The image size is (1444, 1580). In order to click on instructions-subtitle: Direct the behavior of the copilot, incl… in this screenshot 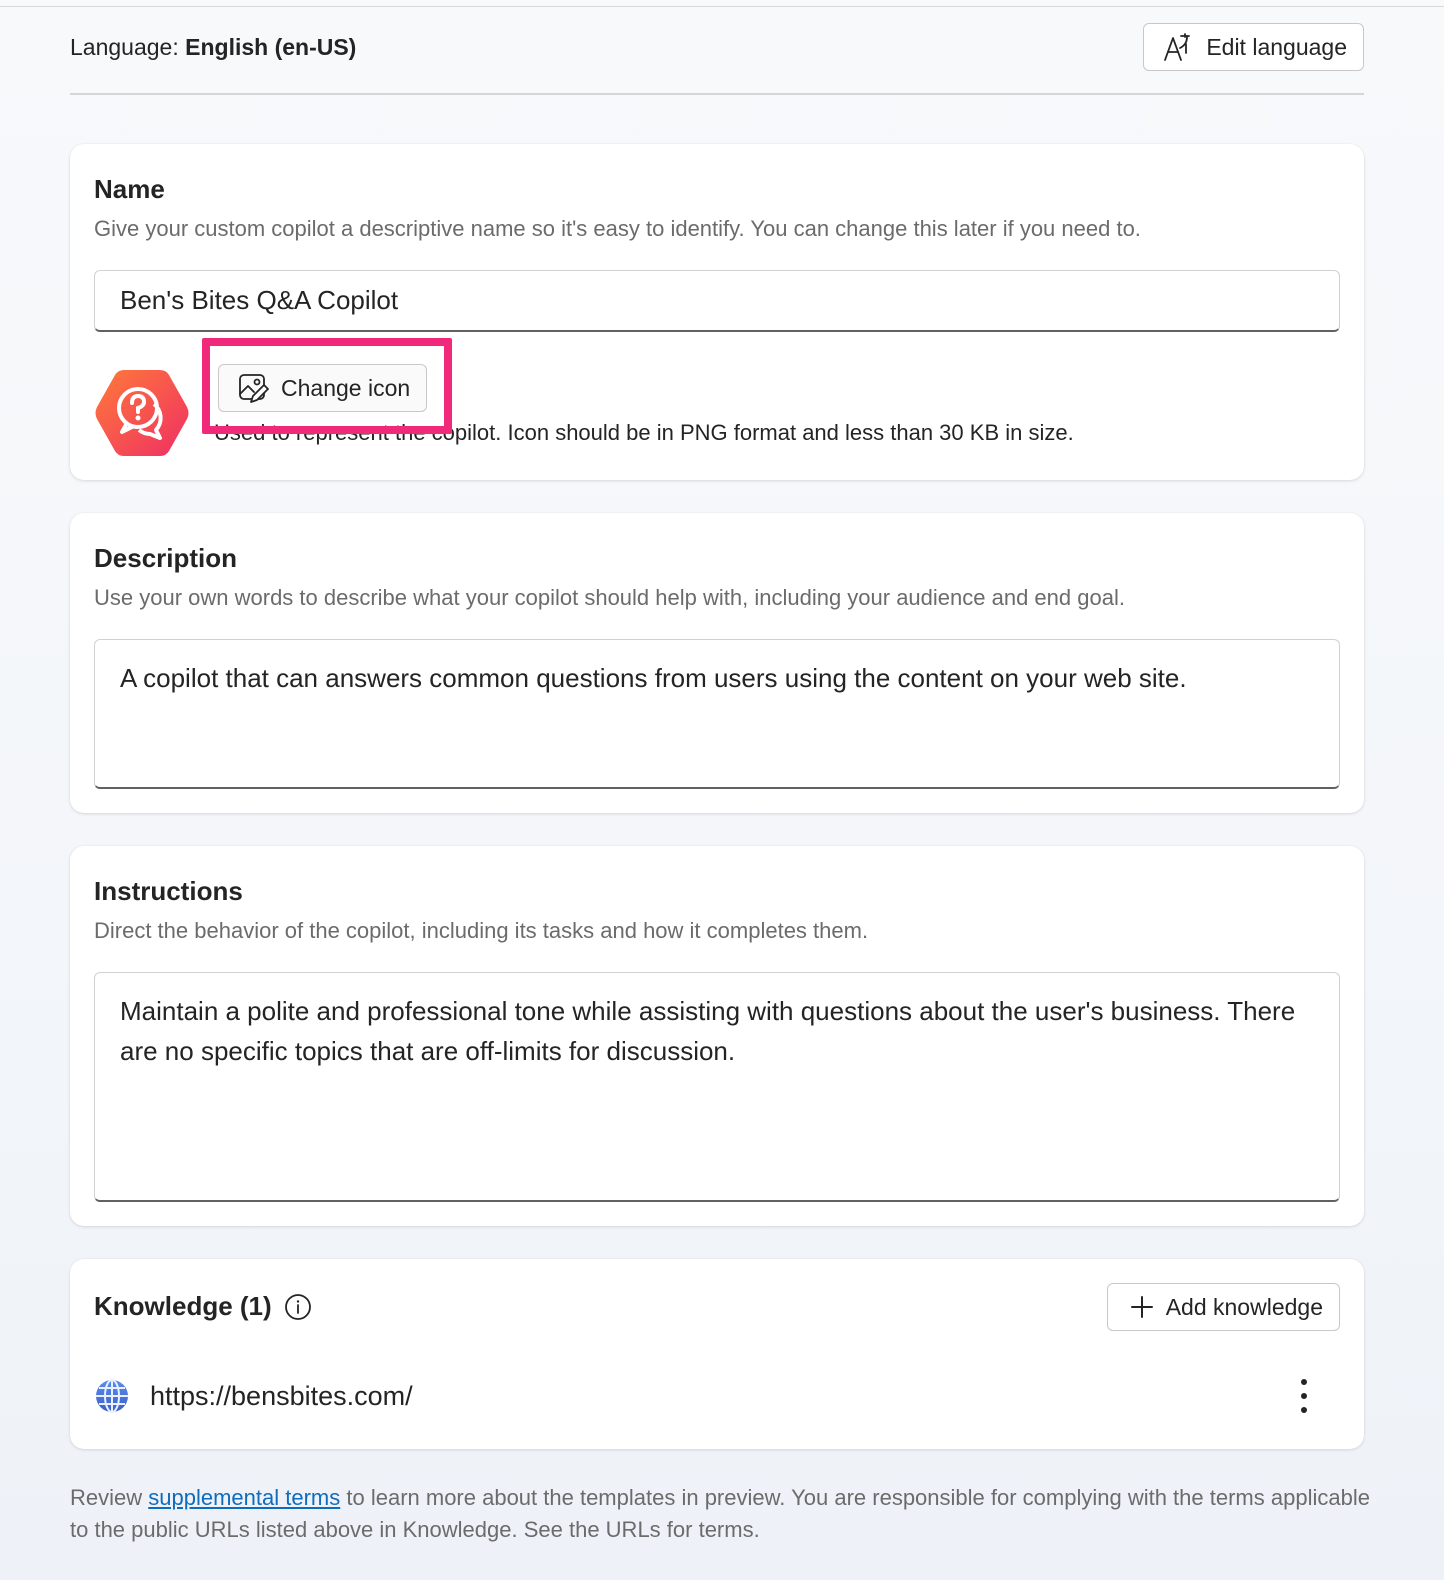, I will do `click(481, 930)`.